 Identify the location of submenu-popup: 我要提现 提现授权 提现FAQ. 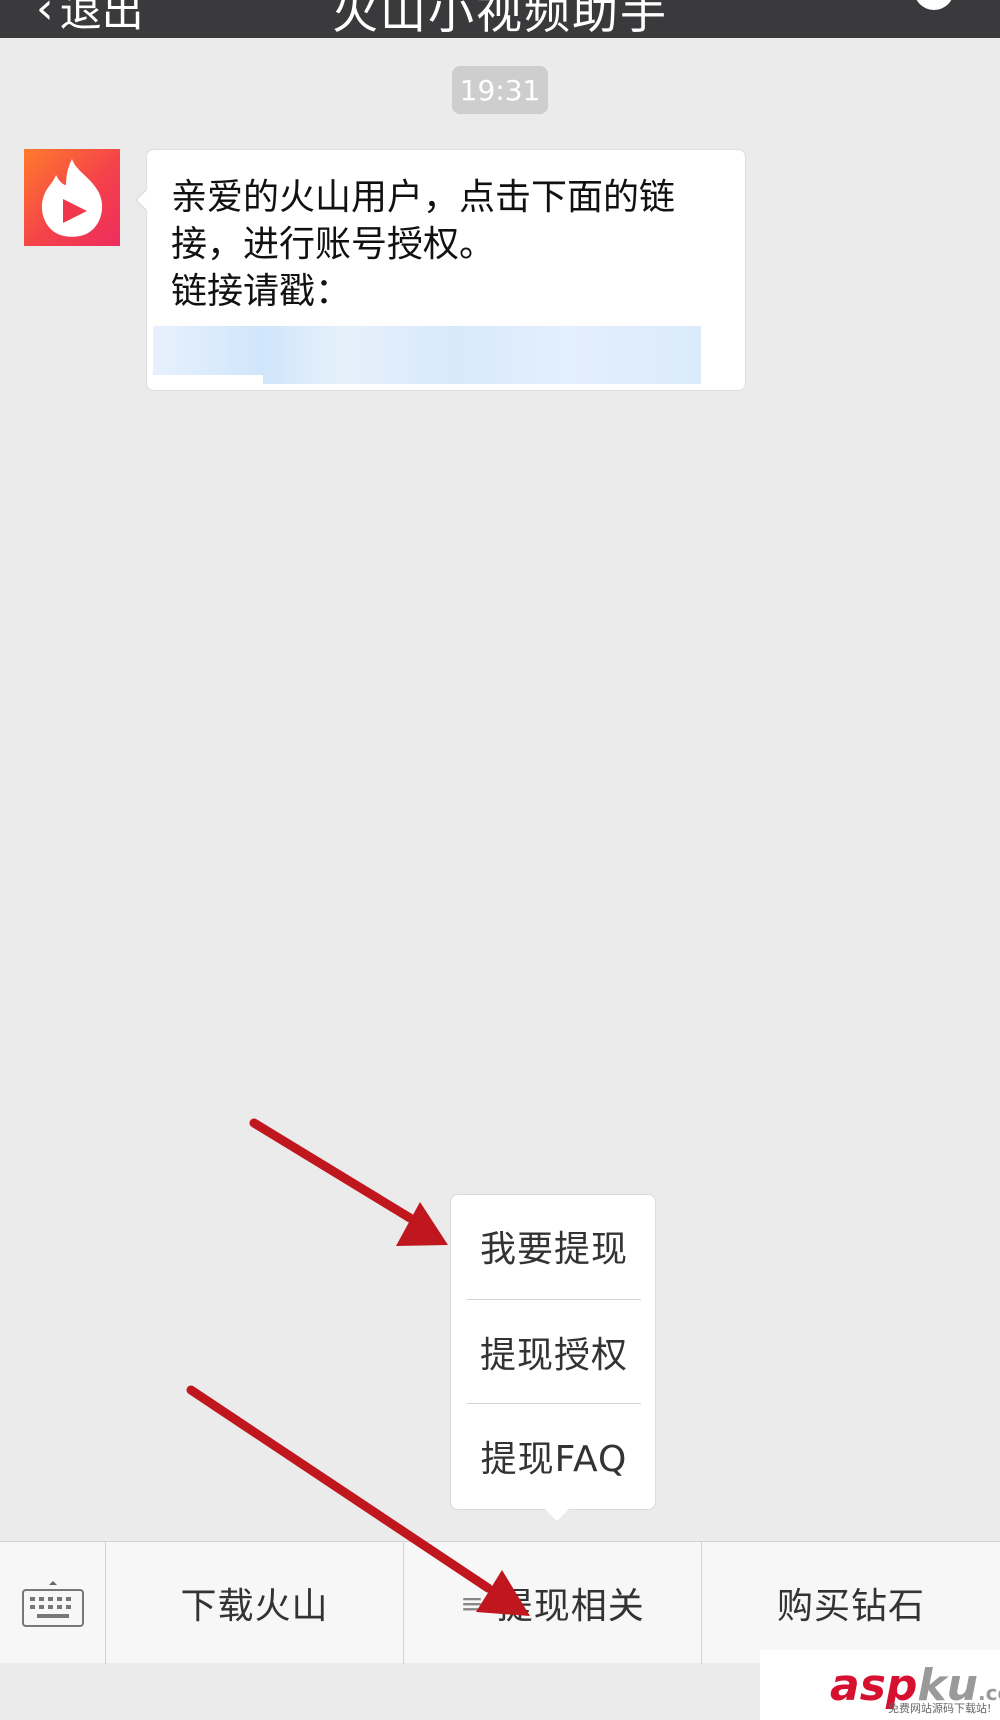
(553, 1357).